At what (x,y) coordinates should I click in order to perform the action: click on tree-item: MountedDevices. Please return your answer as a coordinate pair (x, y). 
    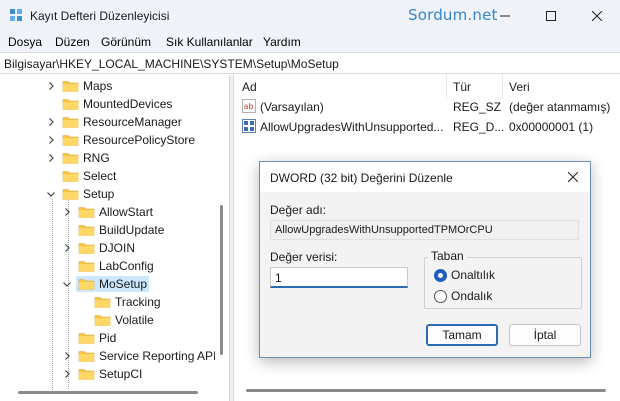
    Looking at the image, I should click on (110, 104).